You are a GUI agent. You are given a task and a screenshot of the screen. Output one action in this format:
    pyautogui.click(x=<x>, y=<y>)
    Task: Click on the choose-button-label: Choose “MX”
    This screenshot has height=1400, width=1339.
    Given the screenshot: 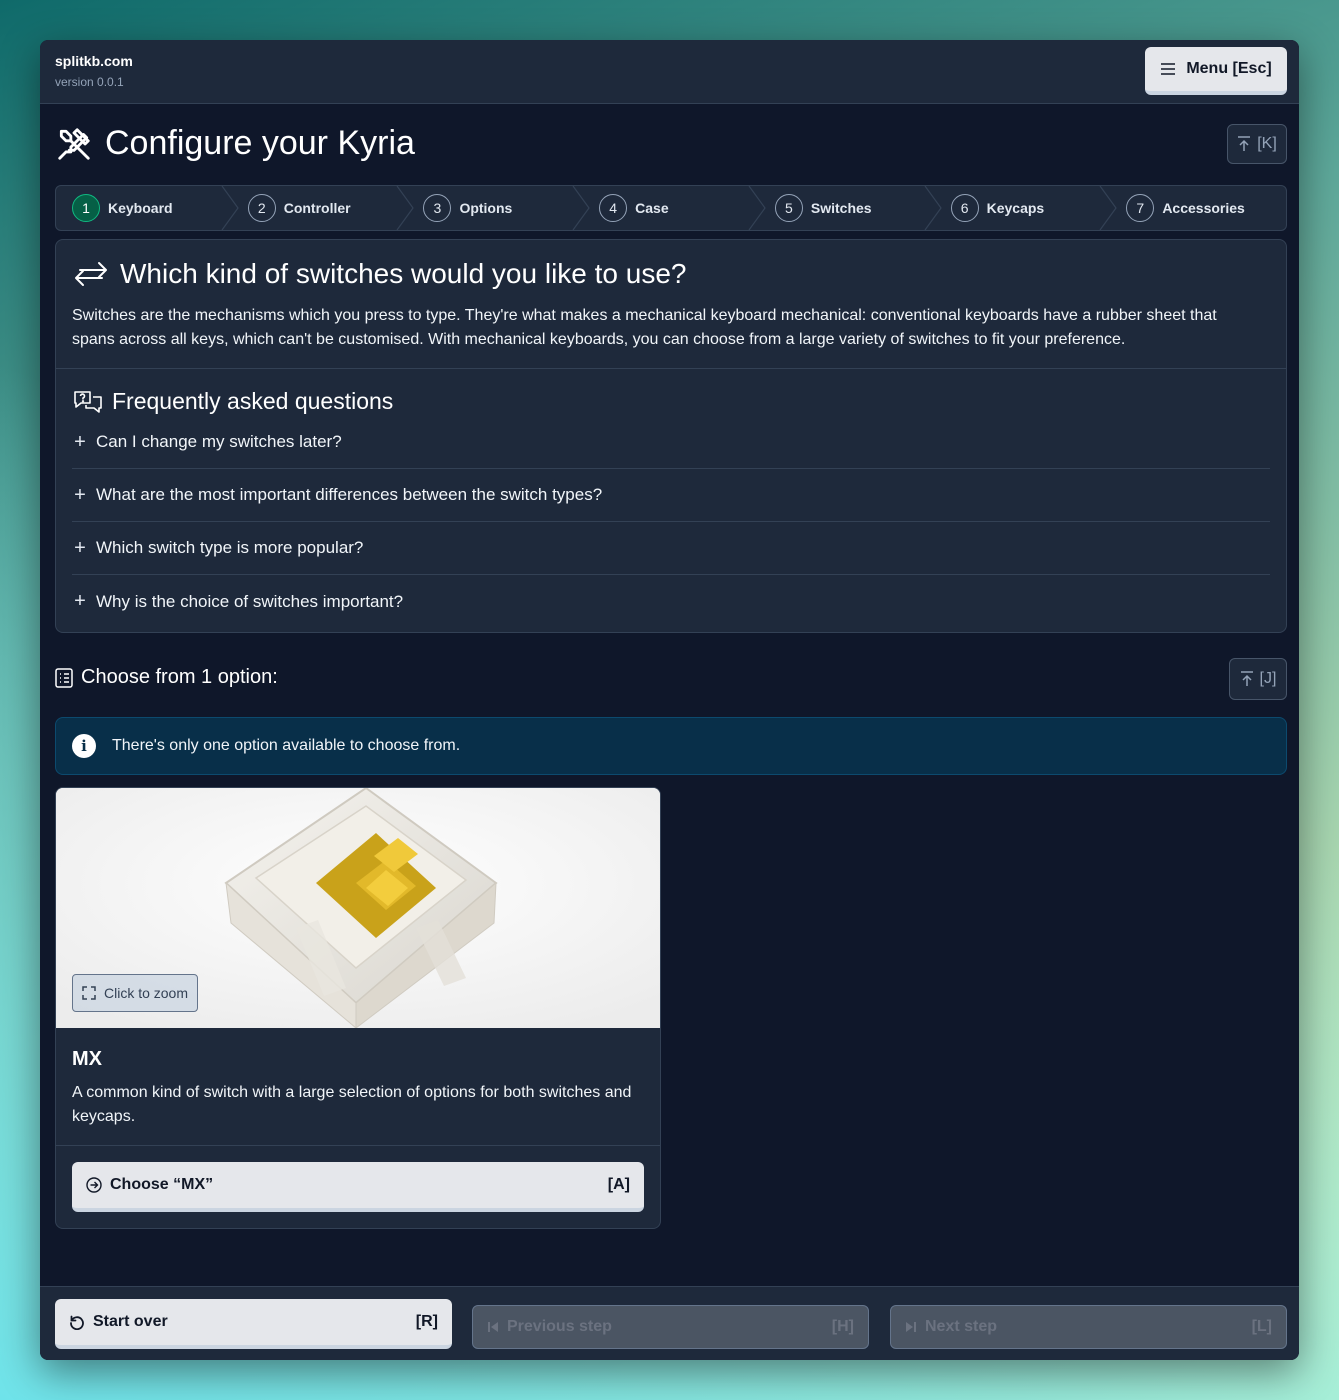 What is the action you would take?
    pyautogui.click(x=162, y=1184)
    